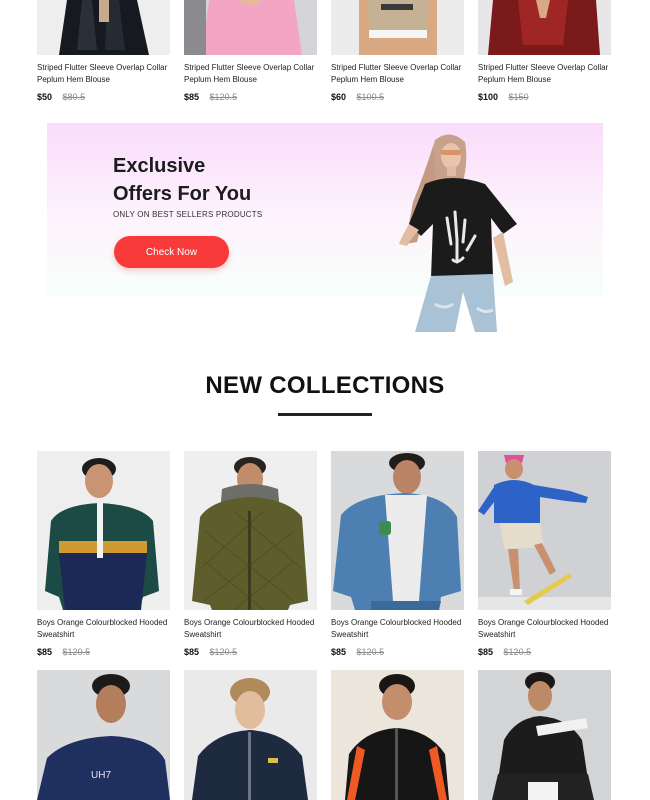 The image size is (650, 800). Describe the element at coordinates (488, 97) in the screenshot. I see `product-price: $100` at that location.